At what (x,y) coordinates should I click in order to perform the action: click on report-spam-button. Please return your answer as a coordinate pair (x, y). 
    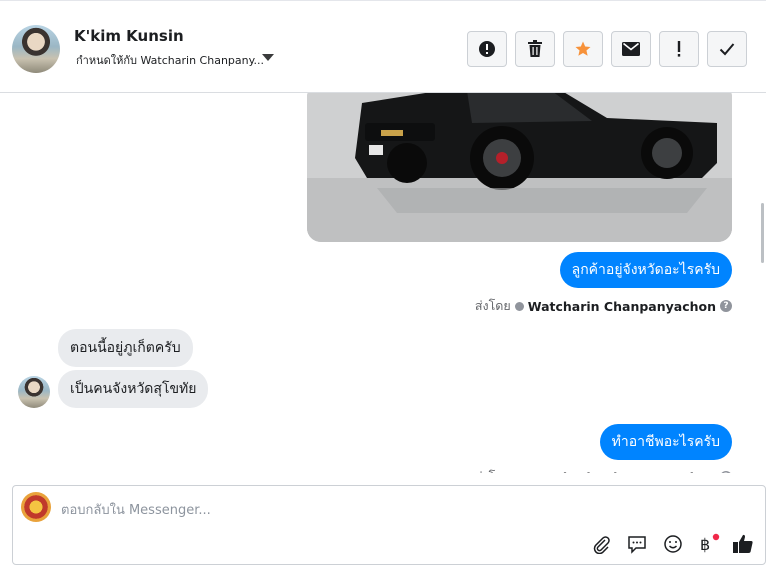
    Looking at the image, I should click on (487, 49).